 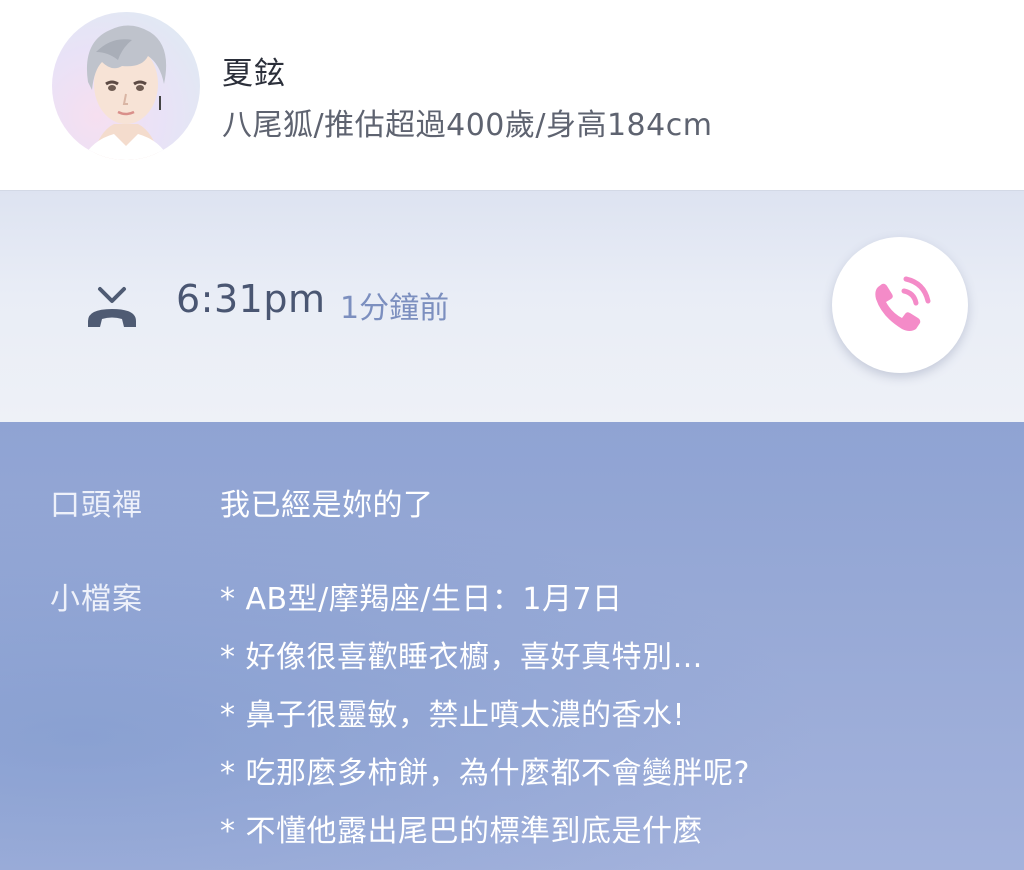 I want to click on phone-hangup-icon, so click(x=112, y=307).